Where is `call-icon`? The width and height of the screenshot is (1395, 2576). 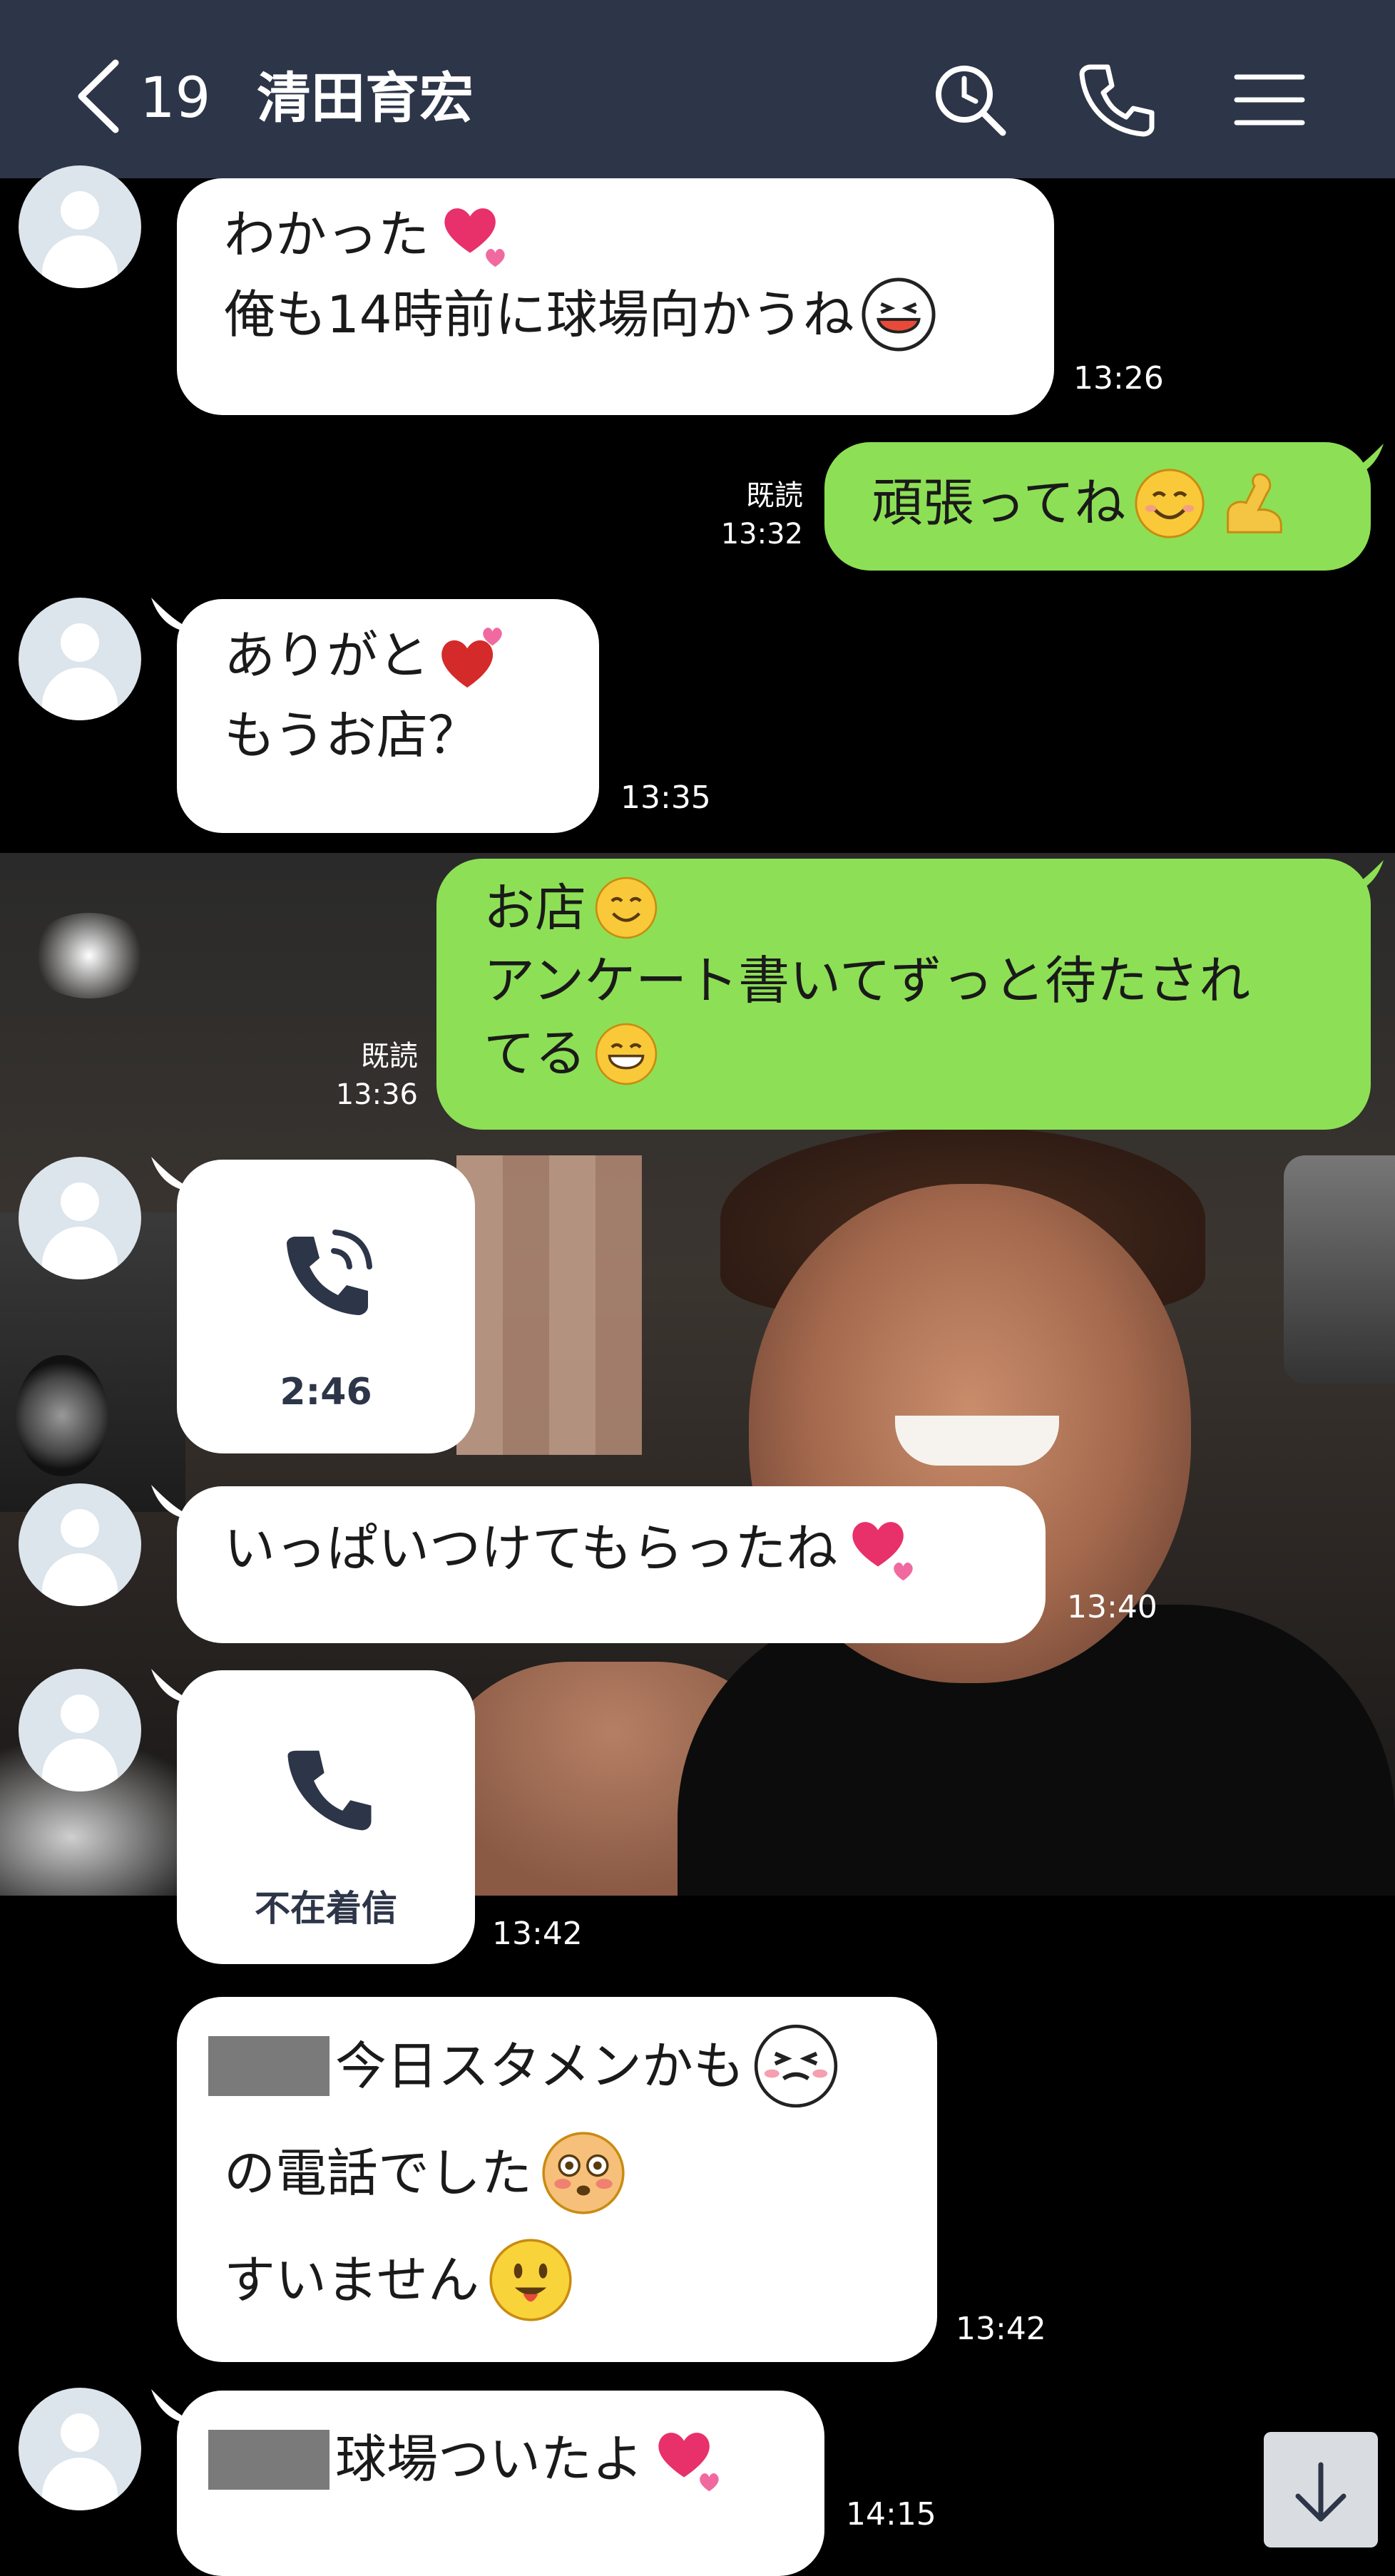
call-icon is located at coordinates (329, 1272).